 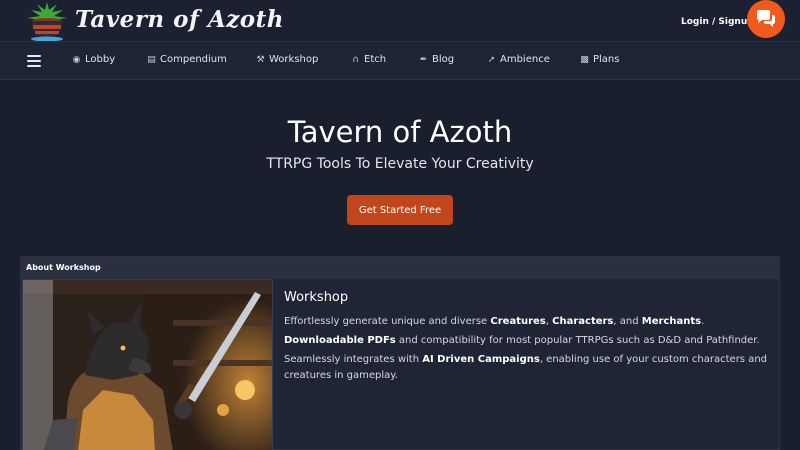 I want to click on hamburger-icon, so click(x=34, y=61).